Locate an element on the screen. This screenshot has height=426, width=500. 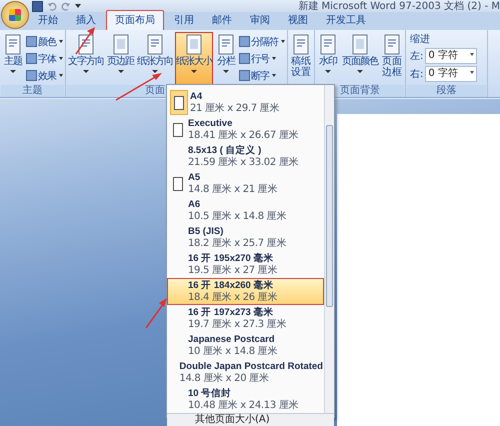
ribbon-button: 水印 is located at coordinates (328, 58).